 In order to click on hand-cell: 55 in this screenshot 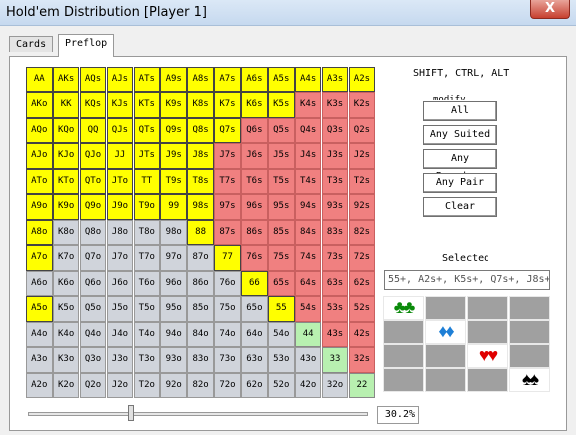, I will do `click(281, 309)`.